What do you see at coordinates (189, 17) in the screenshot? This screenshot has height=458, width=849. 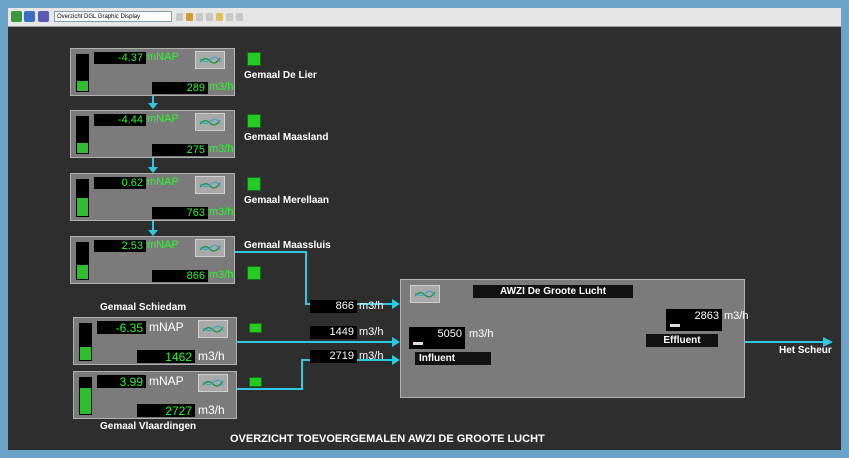 I see `save-icon` at bounding box center [189, 17].